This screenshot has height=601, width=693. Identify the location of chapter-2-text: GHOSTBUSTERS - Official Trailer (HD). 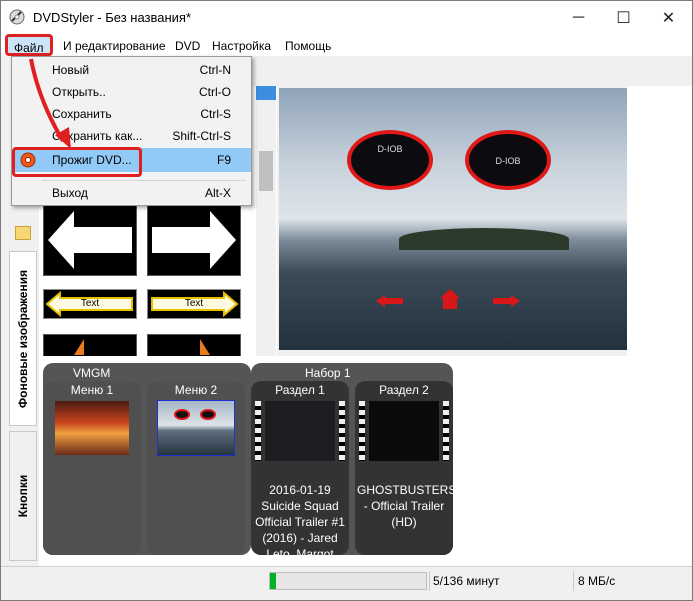
(407, 506).